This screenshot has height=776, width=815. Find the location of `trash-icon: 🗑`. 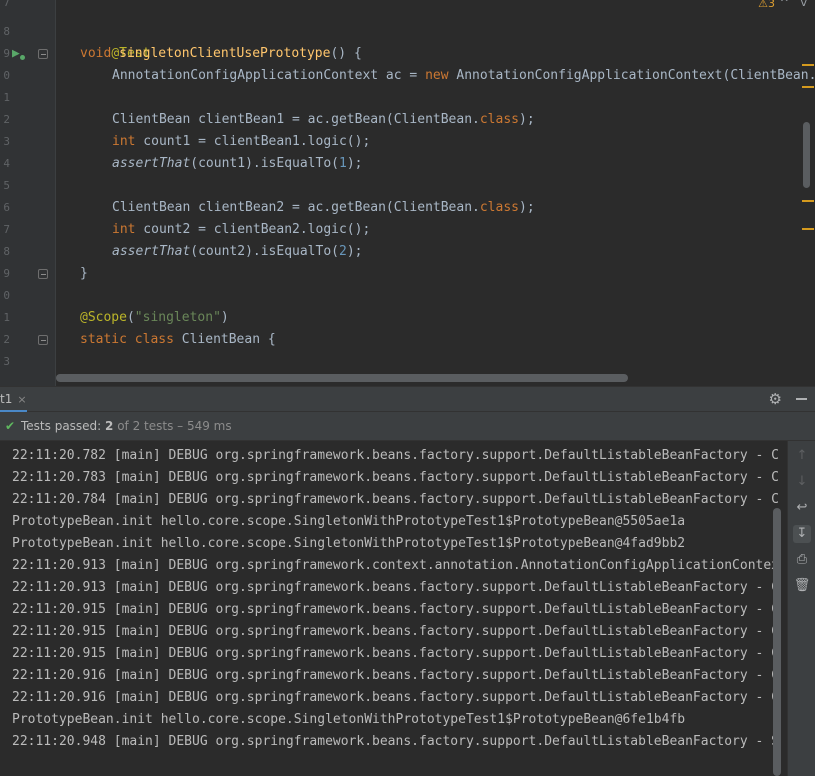

trash-icon: 🗑 is located at coordinates (802, 586).